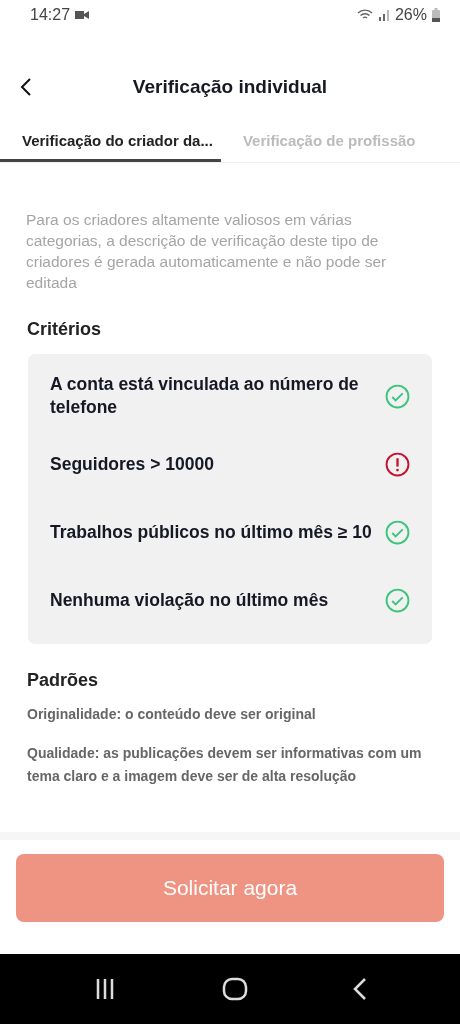  Describe the element at coordinates (410, 15) in the screenshot. I see `battery-level: 26%` at that location.